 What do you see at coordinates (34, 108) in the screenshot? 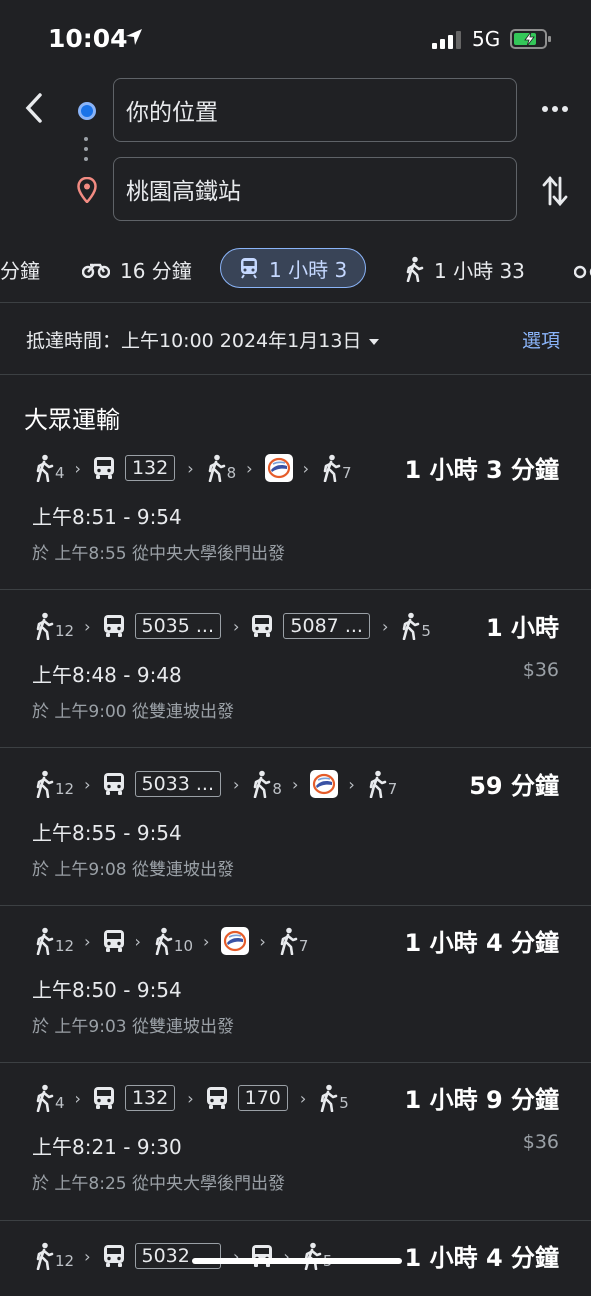
I see `back-arrow-icon` at bounding box center [34, 108].